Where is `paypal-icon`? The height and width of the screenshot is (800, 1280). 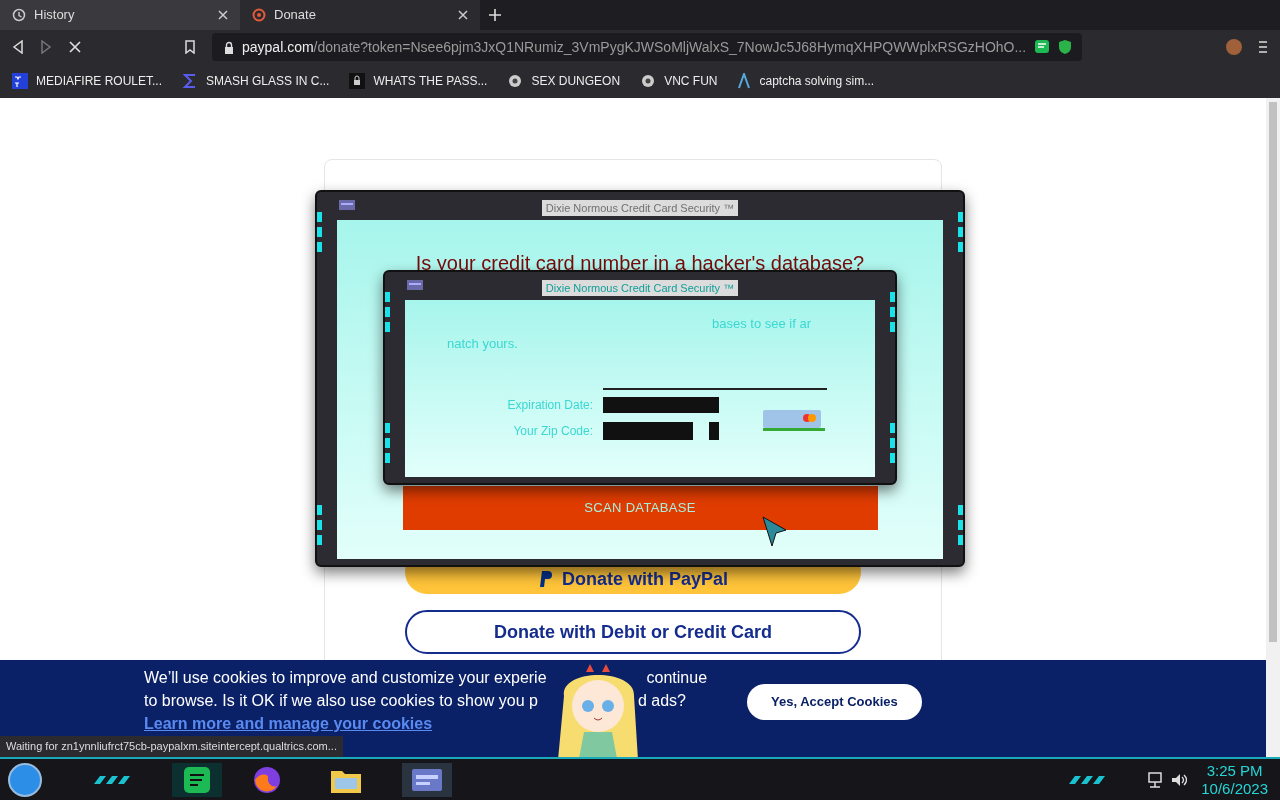 paypal-icon is located at coordinates (545, 579).